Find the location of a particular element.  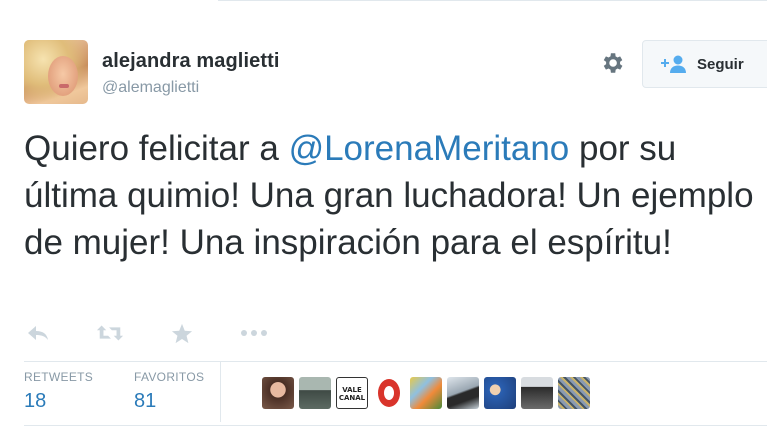

vale-canal-logo-text: VALE CANAL is located at coordinates (352, 394).